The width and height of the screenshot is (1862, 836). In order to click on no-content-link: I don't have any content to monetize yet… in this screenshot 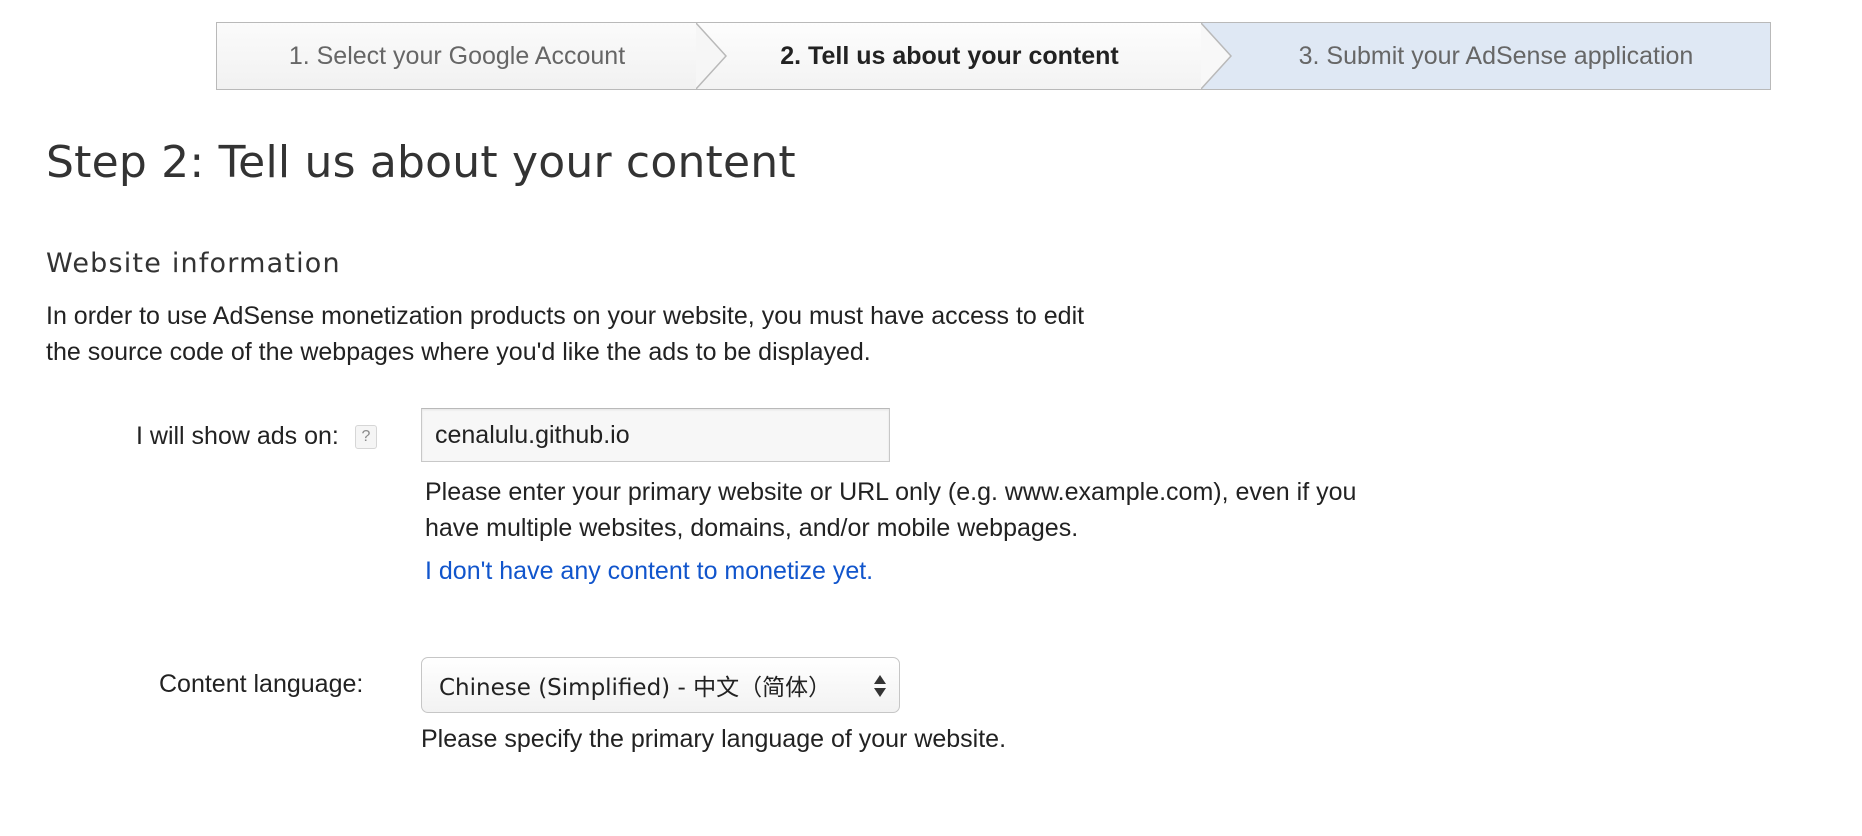, I will do `click(649, 571)`.